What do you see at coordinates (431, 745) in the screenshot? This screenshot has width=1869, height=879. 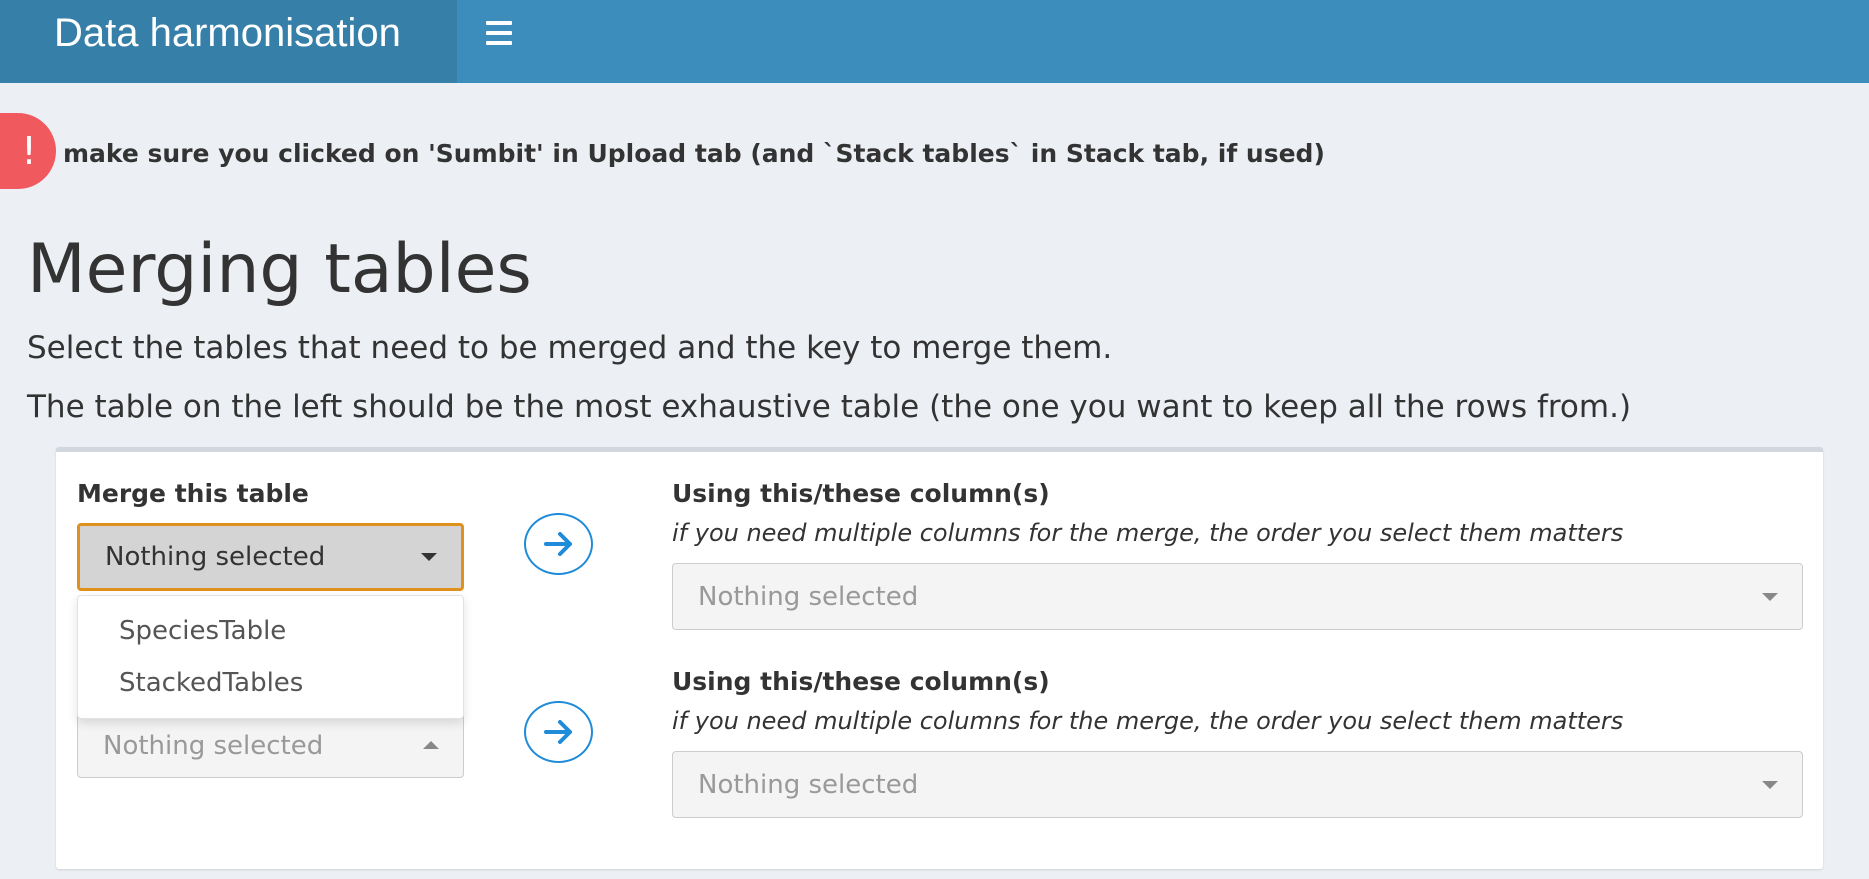 I see `caret-up-icon` at bounding box center [431, 745].